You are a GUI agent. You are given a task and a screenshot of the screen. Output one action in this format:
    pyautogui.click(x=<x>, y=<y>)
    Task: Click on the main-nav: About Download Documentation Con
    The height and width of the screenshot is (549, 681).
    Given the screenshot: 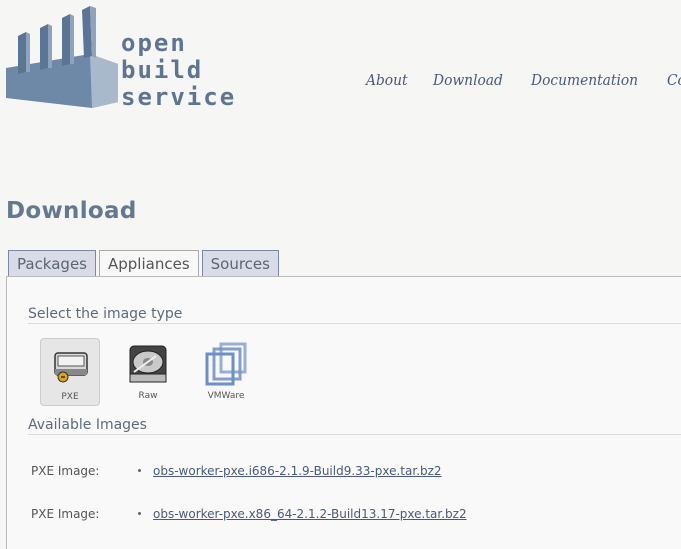 What is the action you would take?
    pyautogui.click(x=523, y=79)
    